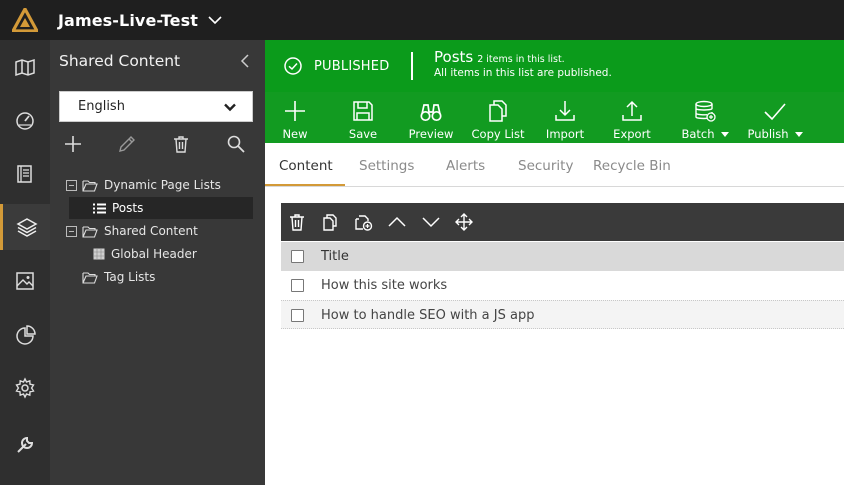 This screenshot has width=844, height=485. I want to click on save-button: Save, so click(363, 117).